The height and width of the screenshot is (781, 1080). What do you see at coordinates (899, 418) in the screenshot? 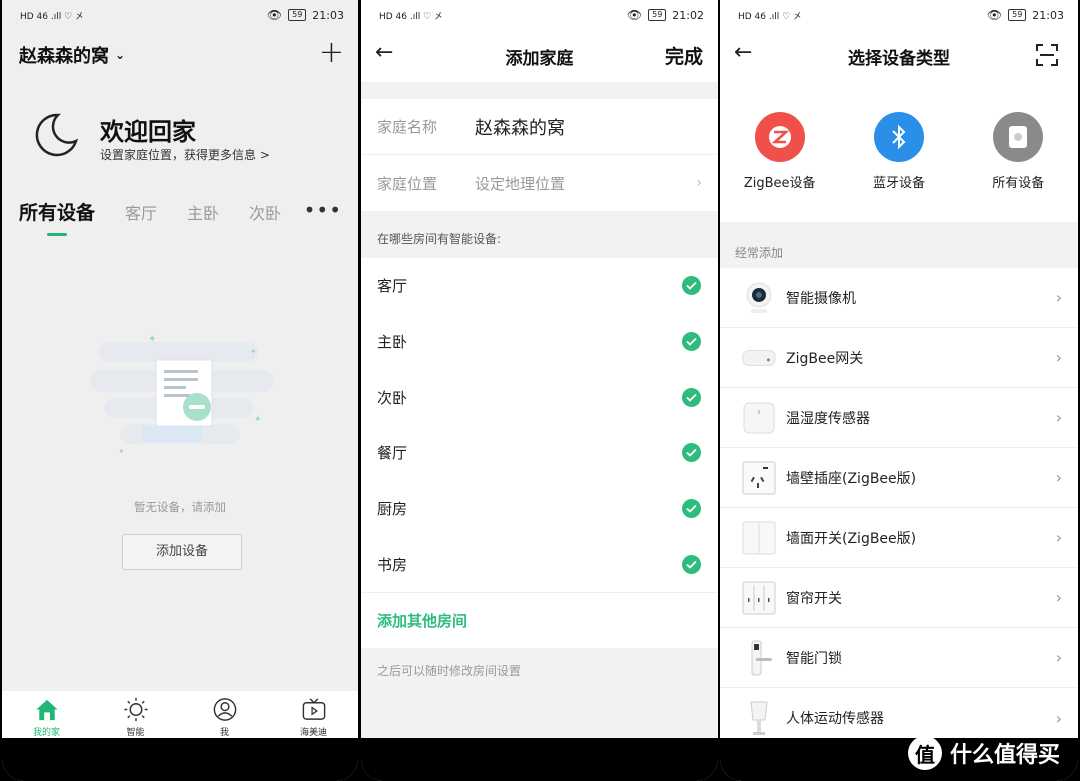
I see `list-item: 温湿度传感器 ›` at bounding box center [899, 418].